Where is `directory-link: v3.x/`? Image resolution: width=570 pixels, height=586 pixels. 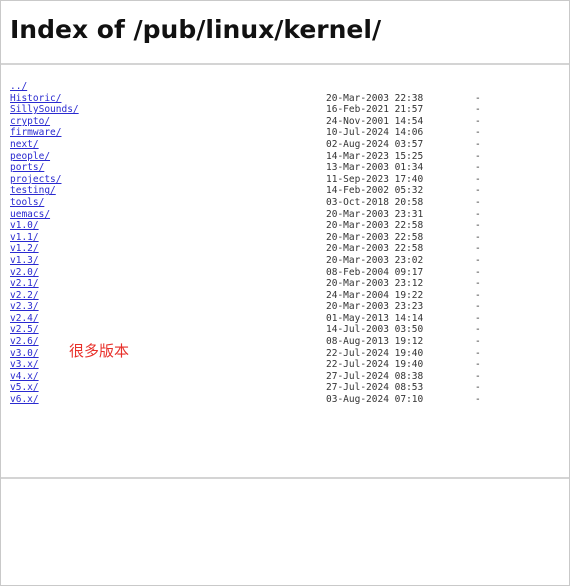 directory-link: v3.x/ is located at coordinates (24, 365).